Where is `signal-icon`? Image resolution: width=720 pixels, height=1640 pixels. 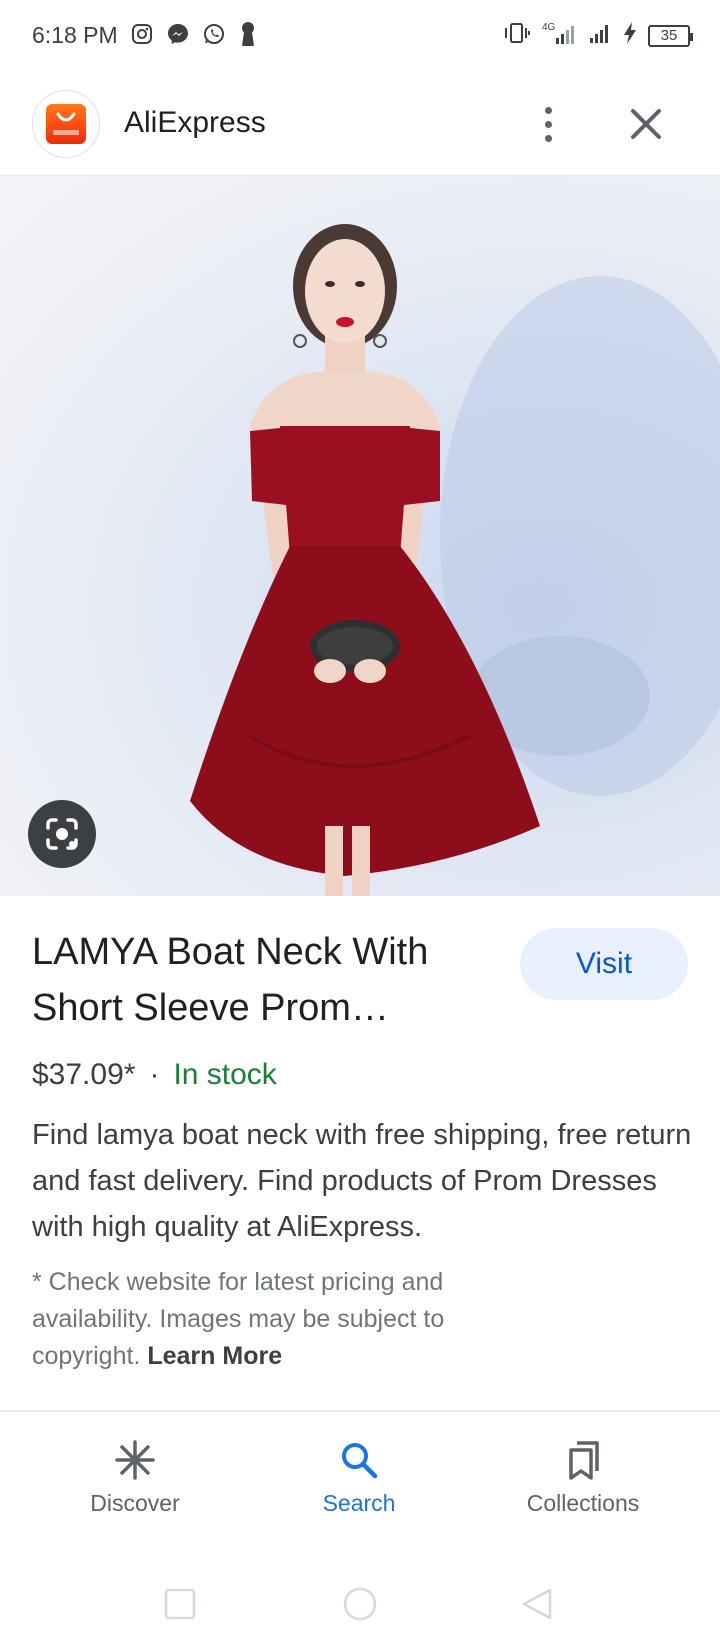
signal-icon is located at coordinates (600, 35).